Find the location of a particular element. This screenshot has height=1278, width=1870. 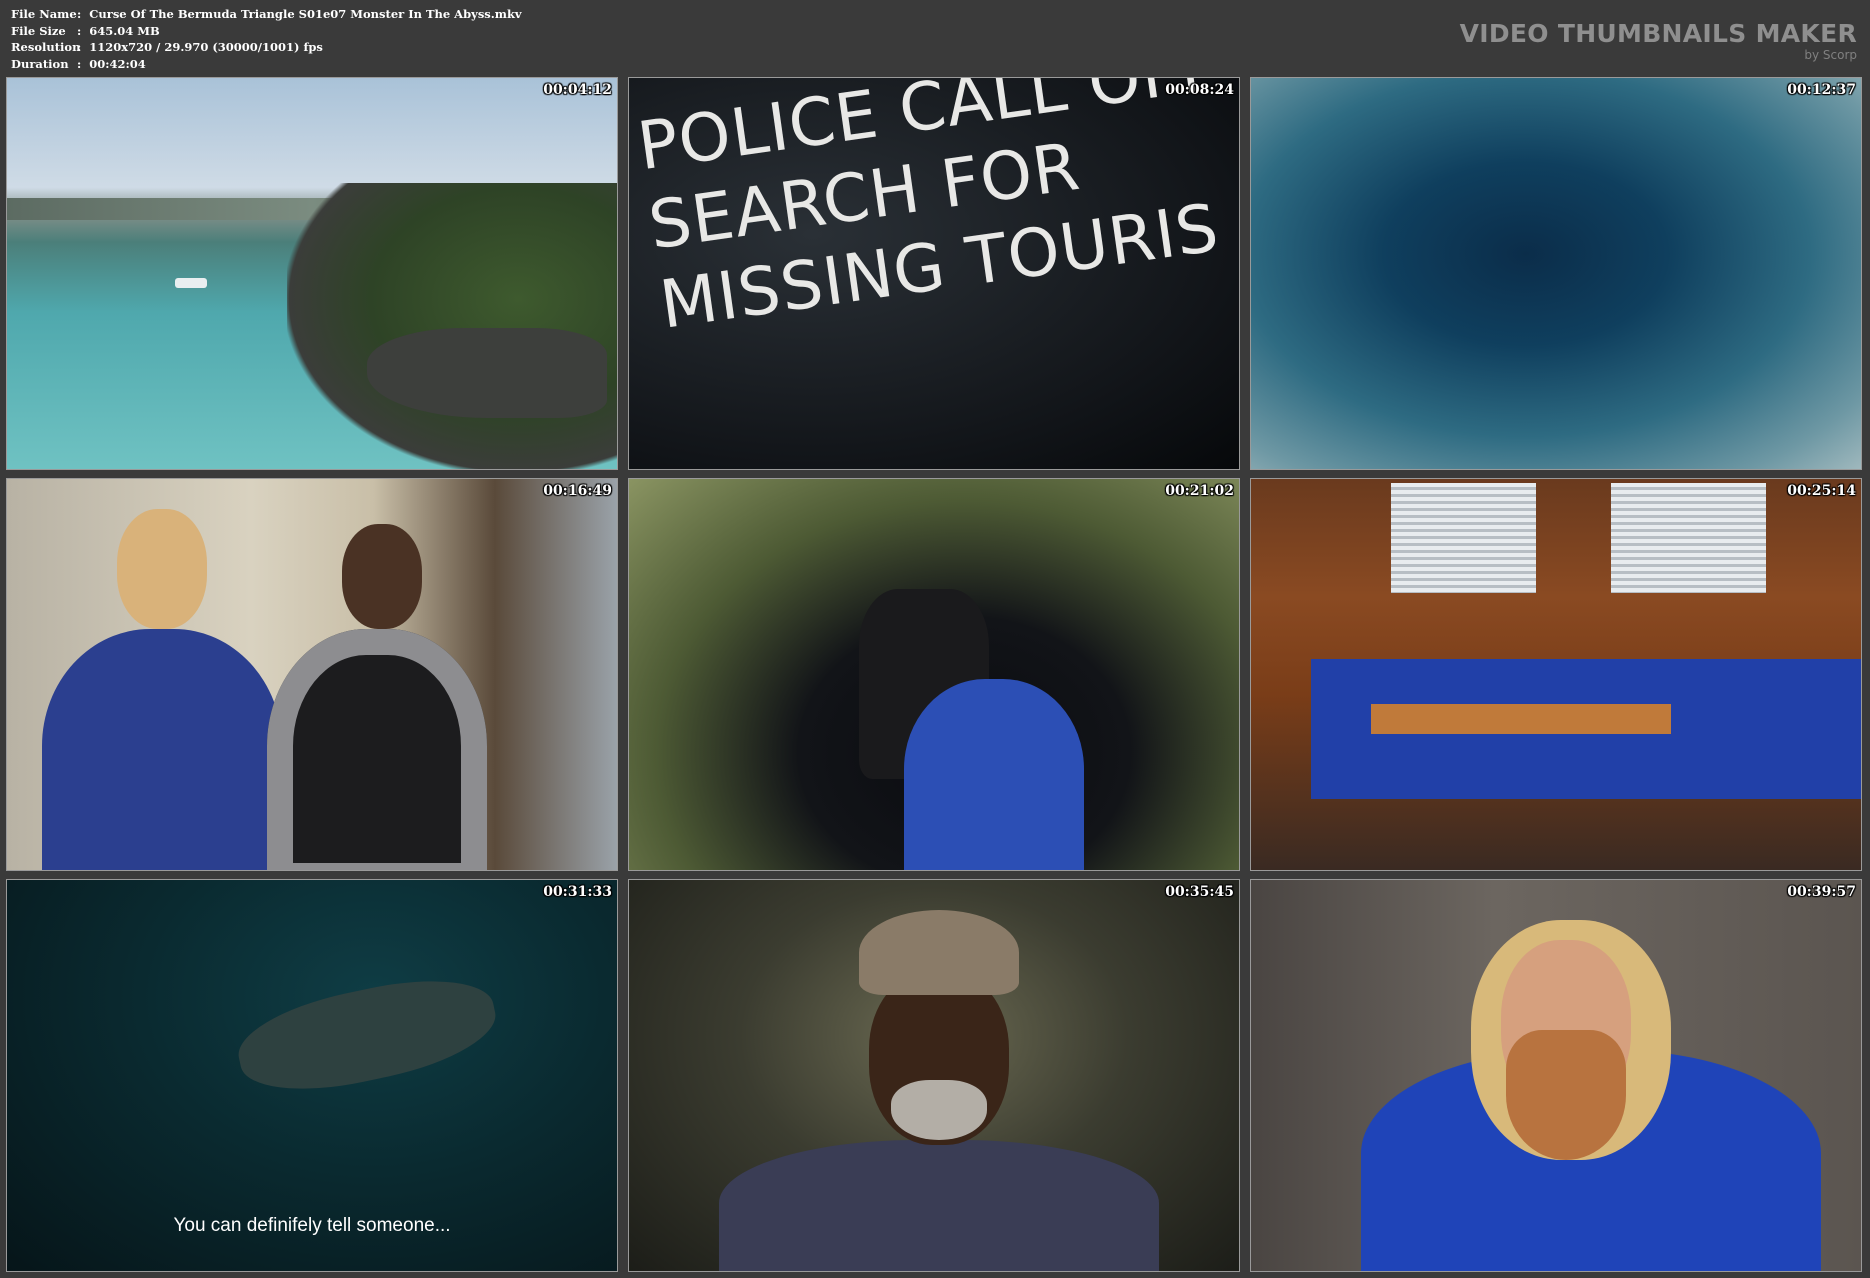

timestamp: 00:31:33 is located at coordinates (577, 892).